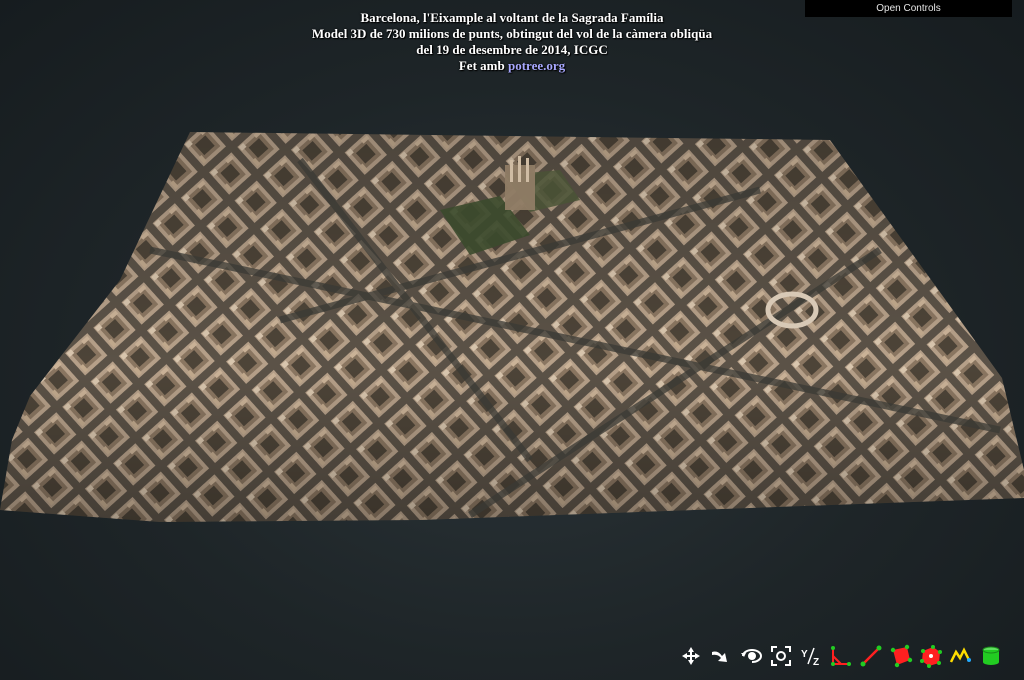  I want to click on volume-measure-button, so click(931, 656).